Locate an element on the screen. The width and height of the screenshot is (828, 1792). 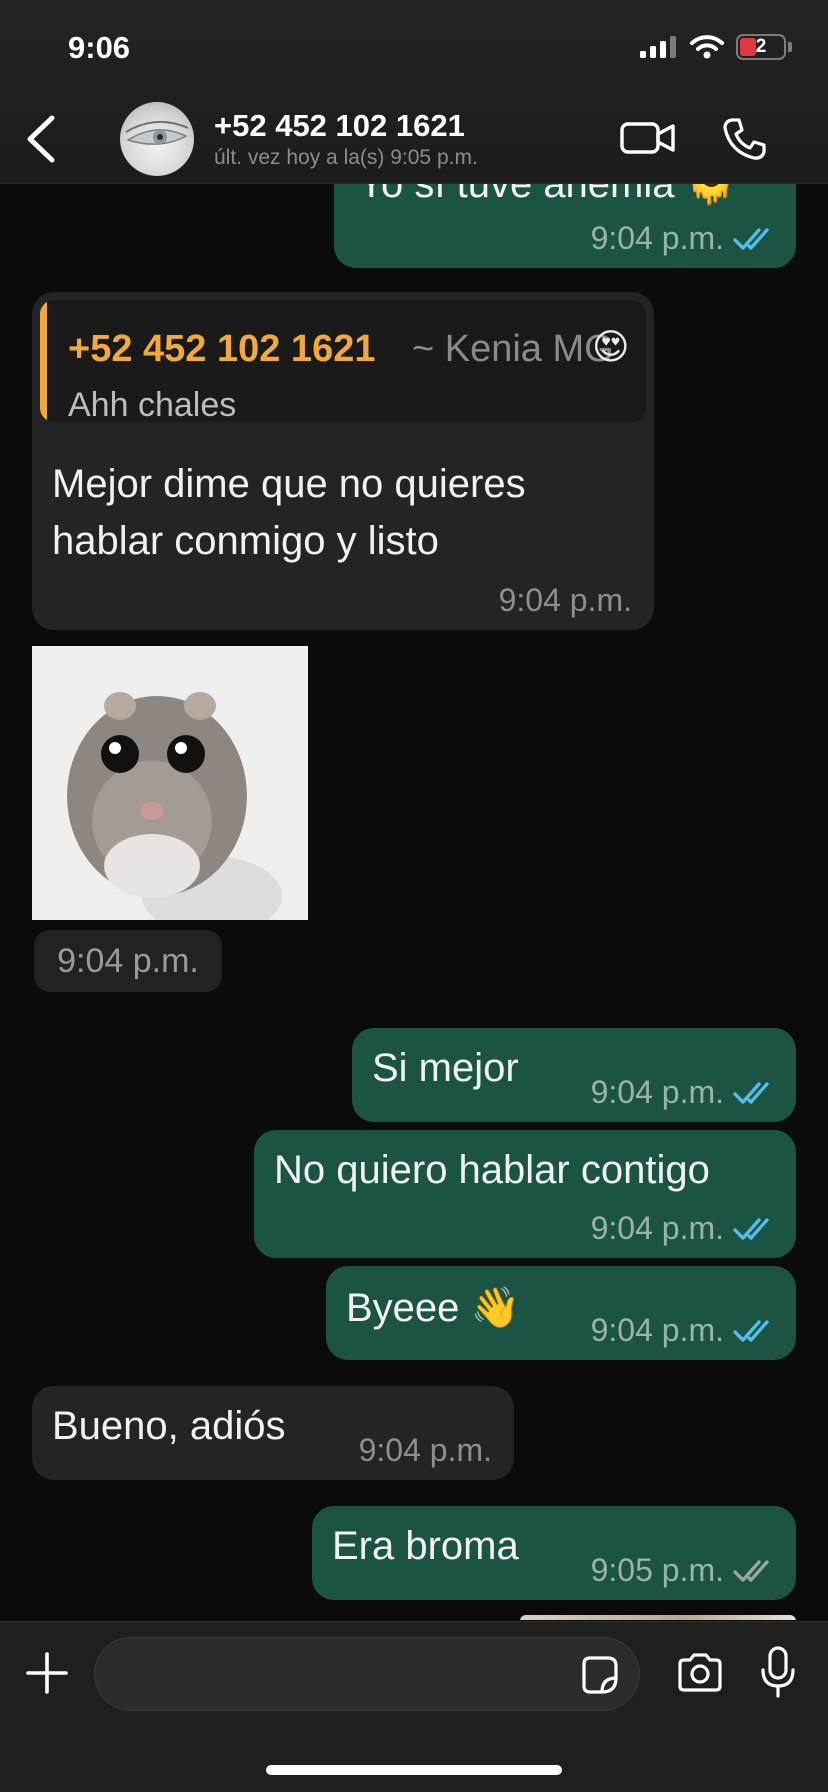
message-meta: 9:05 p.m. is located at coordinates (684, 1570).